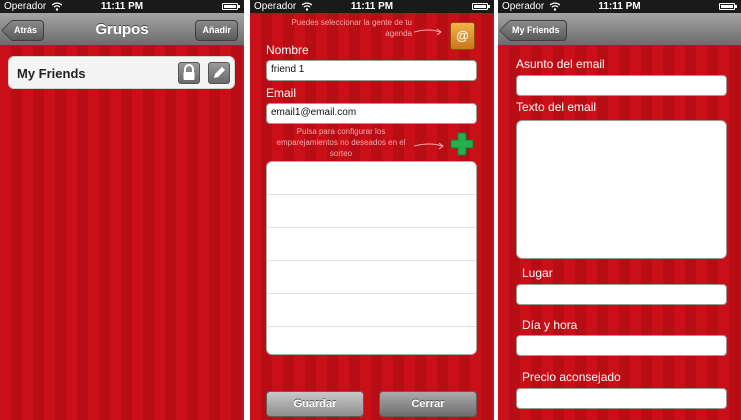 The height and width of the screenshot is (420, 741). What do you see at coordinates (287, 50) in the screenshot?
I see `name-label: Nombre` at bounding box center [287, 50].